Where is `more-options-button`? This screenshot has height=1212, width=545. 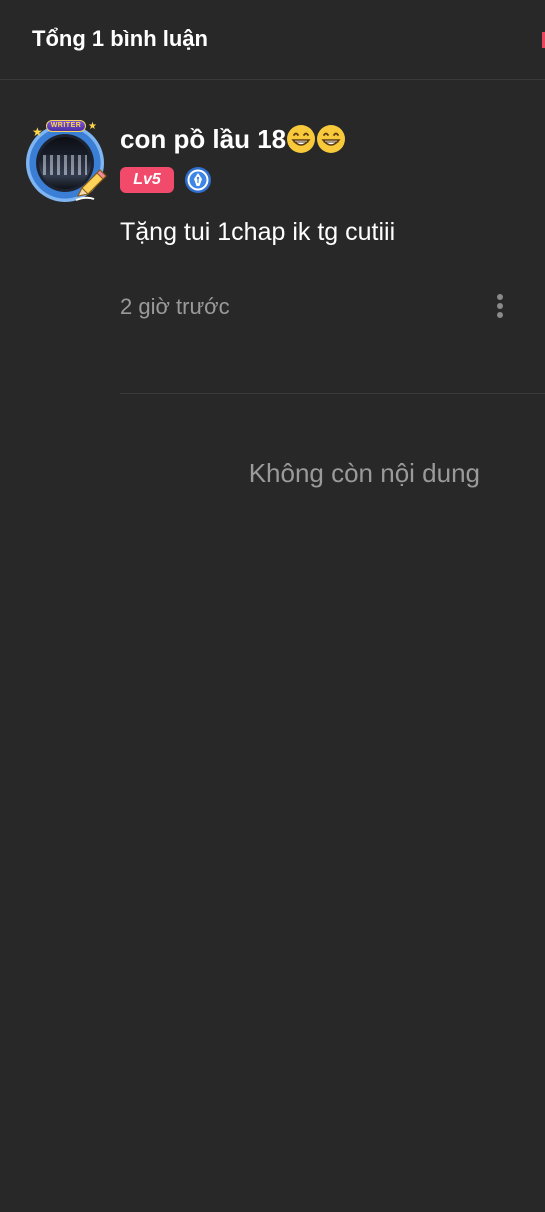 more-options-button is located at coordinates (500, 306).